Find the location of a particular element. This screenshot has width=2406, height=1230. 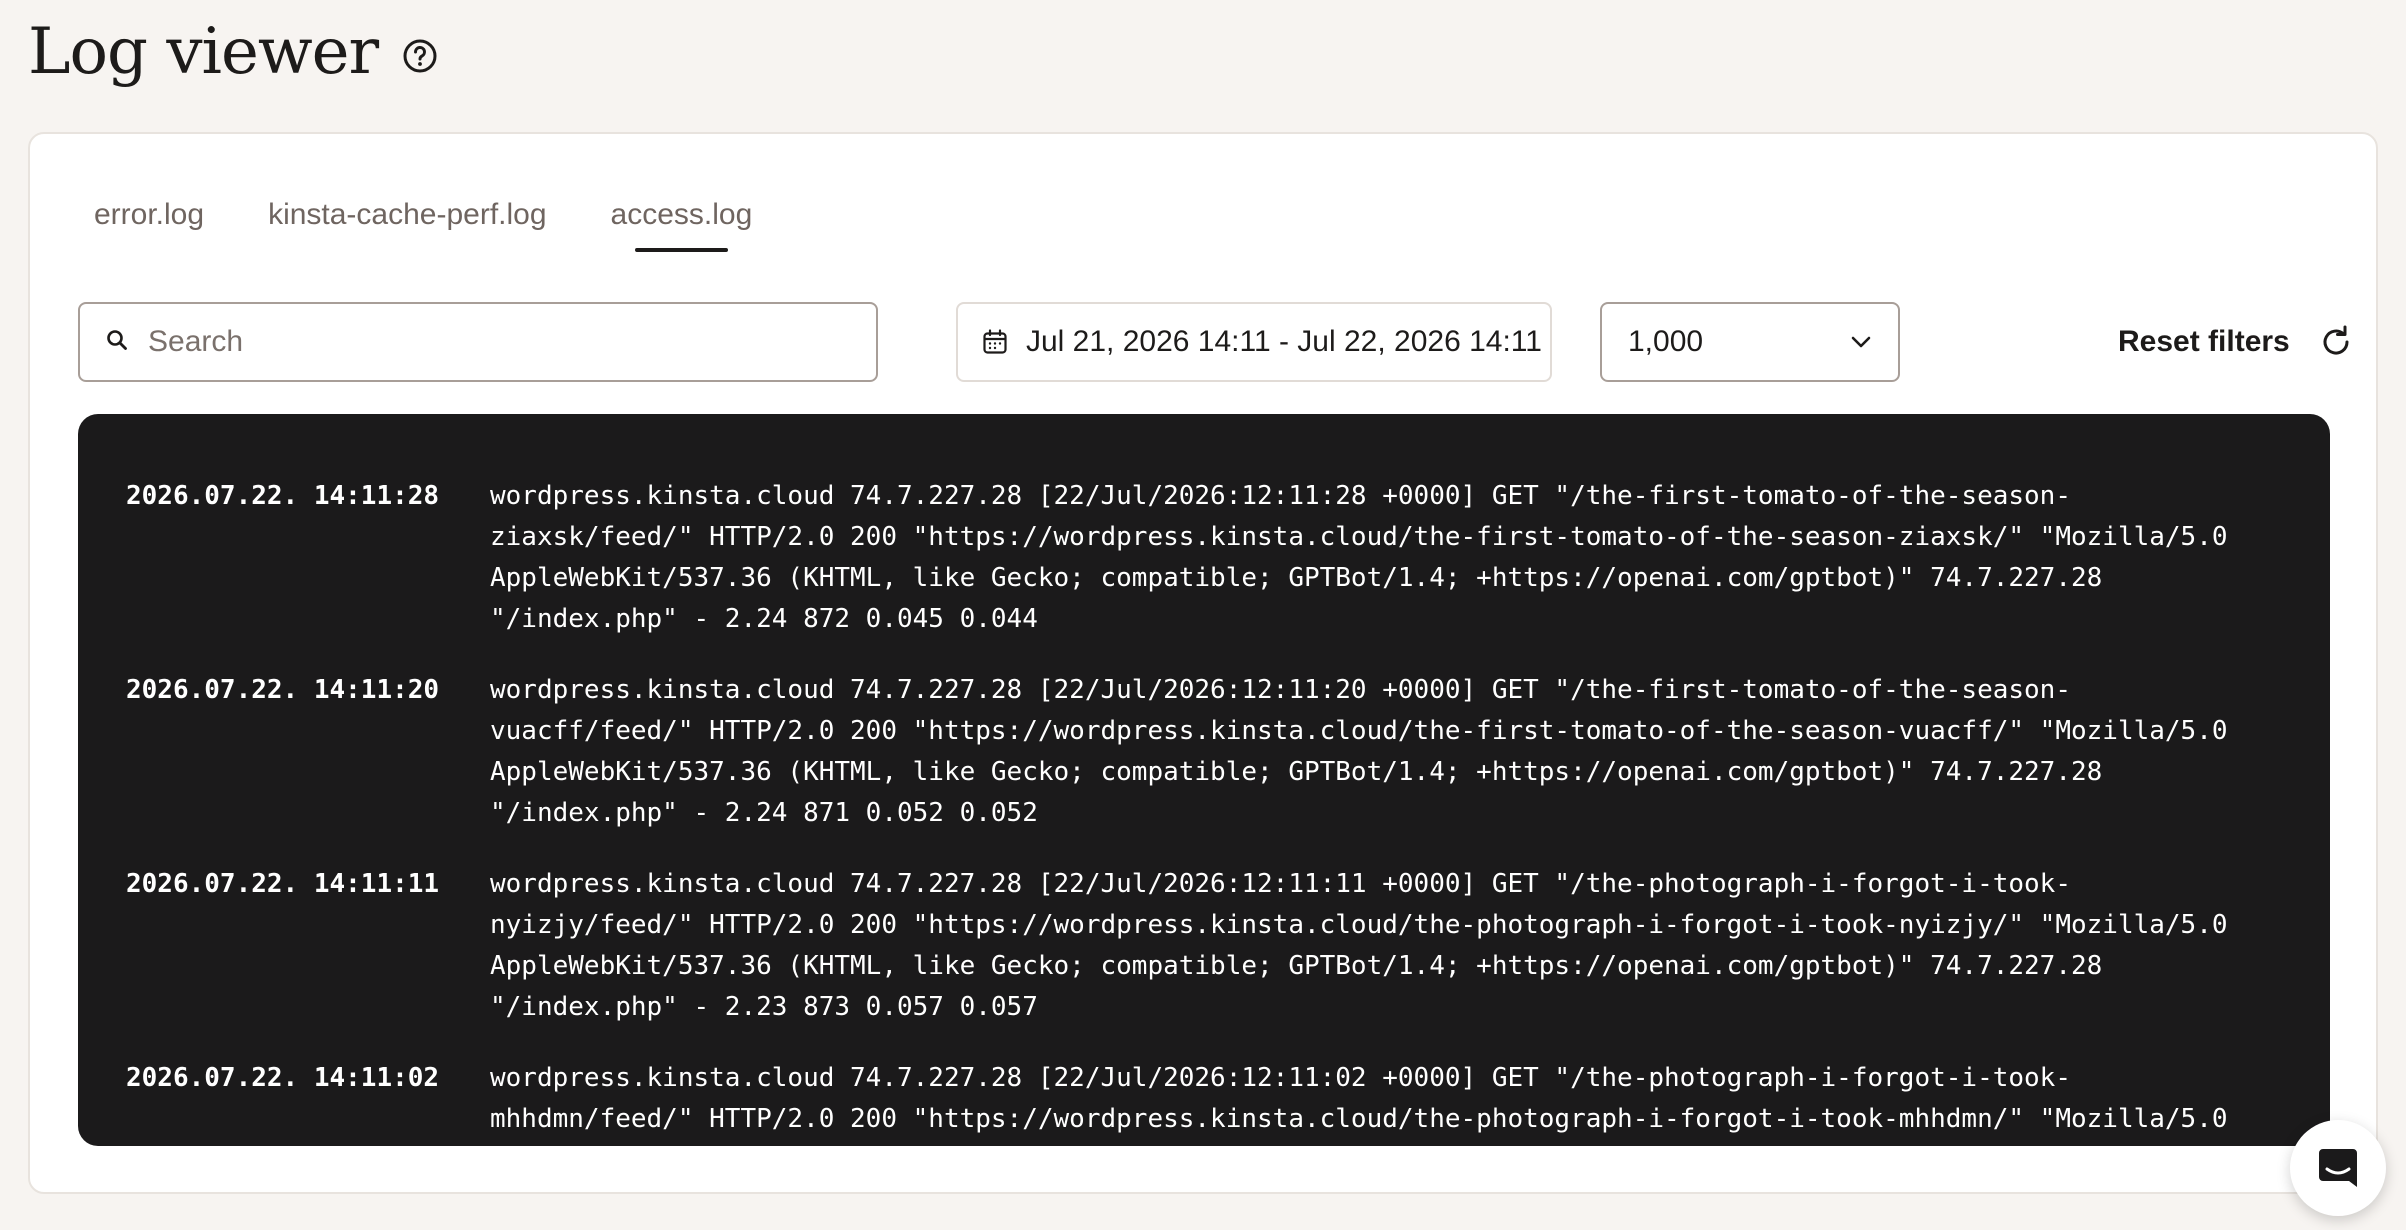

date-range-picker: Jul 21, 2026 14:11 - Jul 22, 2026 14:11 is located at coordinates (1254, 342).